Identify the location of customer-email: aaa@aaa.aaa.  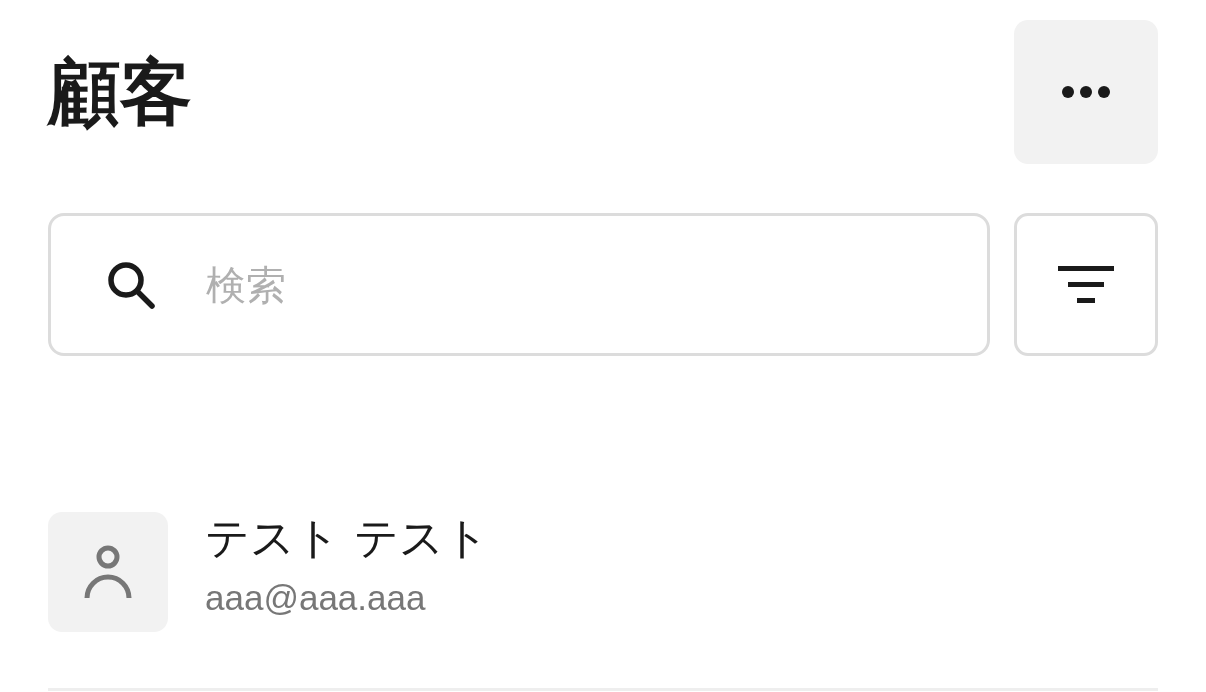
(316, 598).